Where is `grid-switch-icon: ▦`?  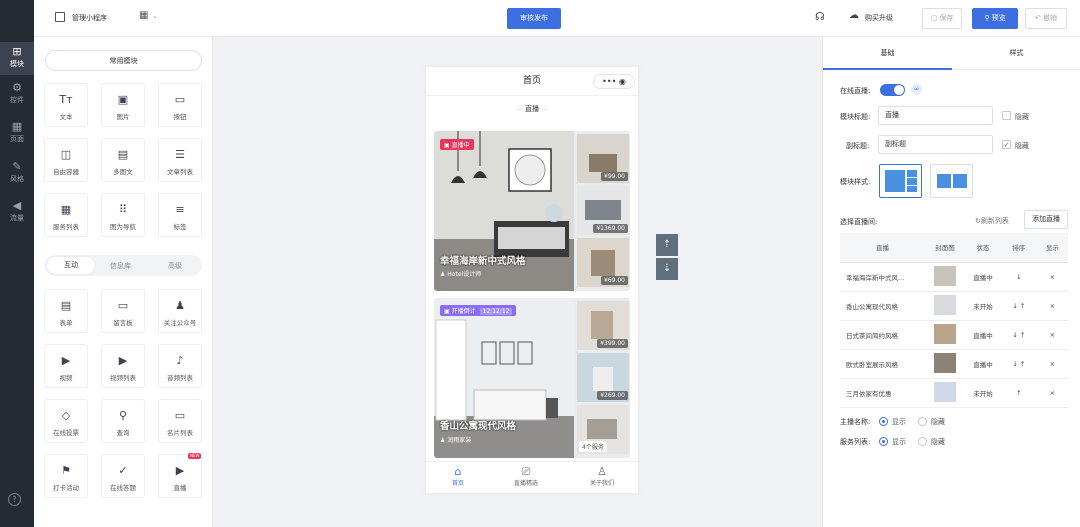
grid-switch-icon: ▦ is located at coordinates (143, 15).